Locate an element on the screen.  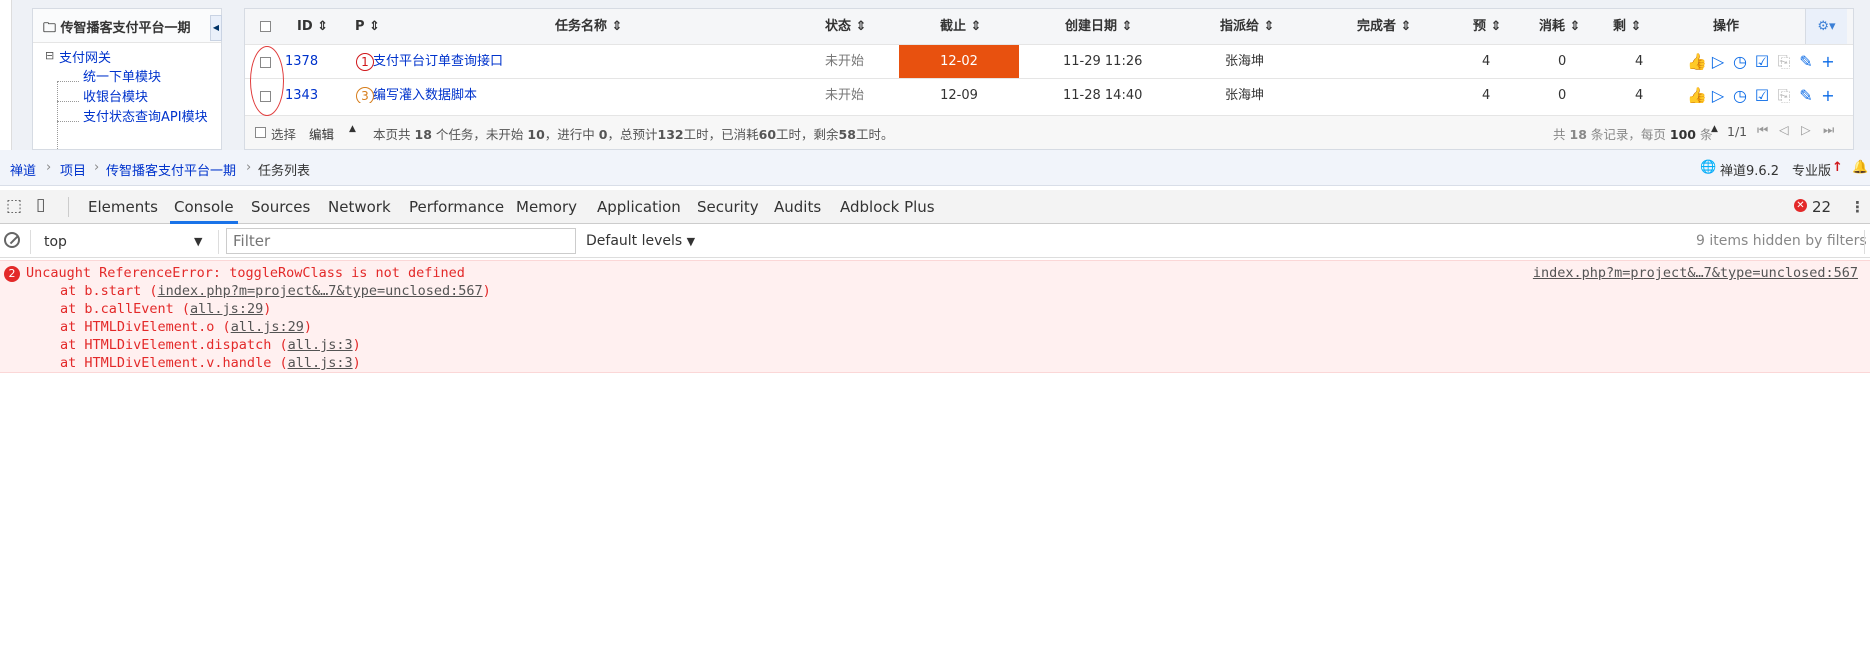
tab-audits: Audits is located at coordinates (797, 207).